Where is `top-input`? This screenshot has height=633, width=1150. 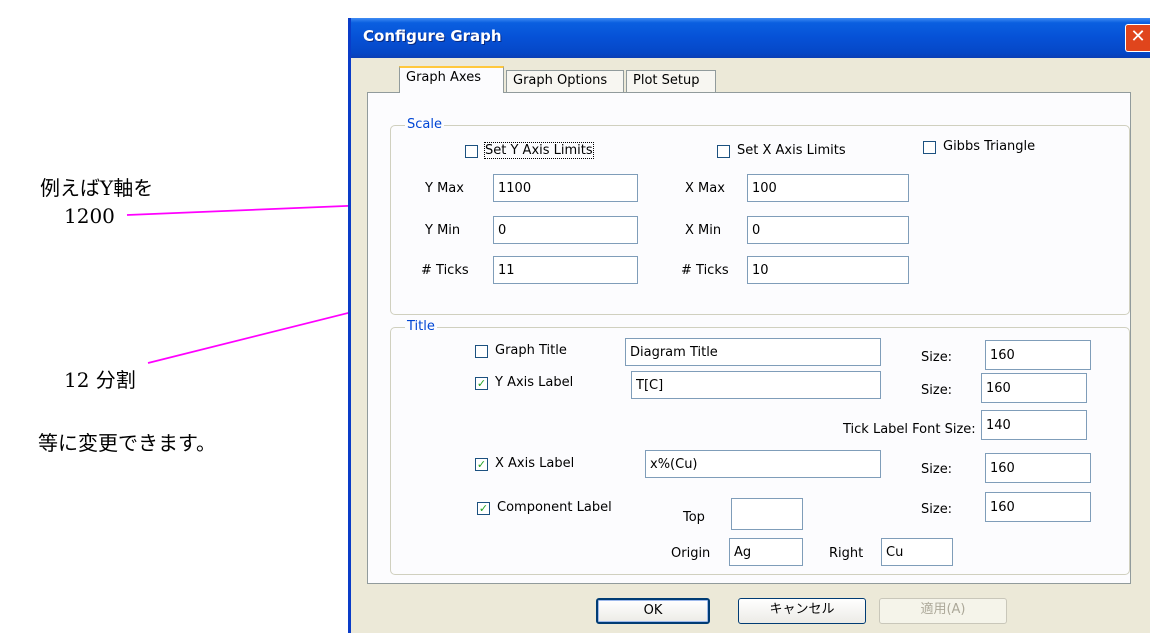
top-input is located at coordinates (767, 514).